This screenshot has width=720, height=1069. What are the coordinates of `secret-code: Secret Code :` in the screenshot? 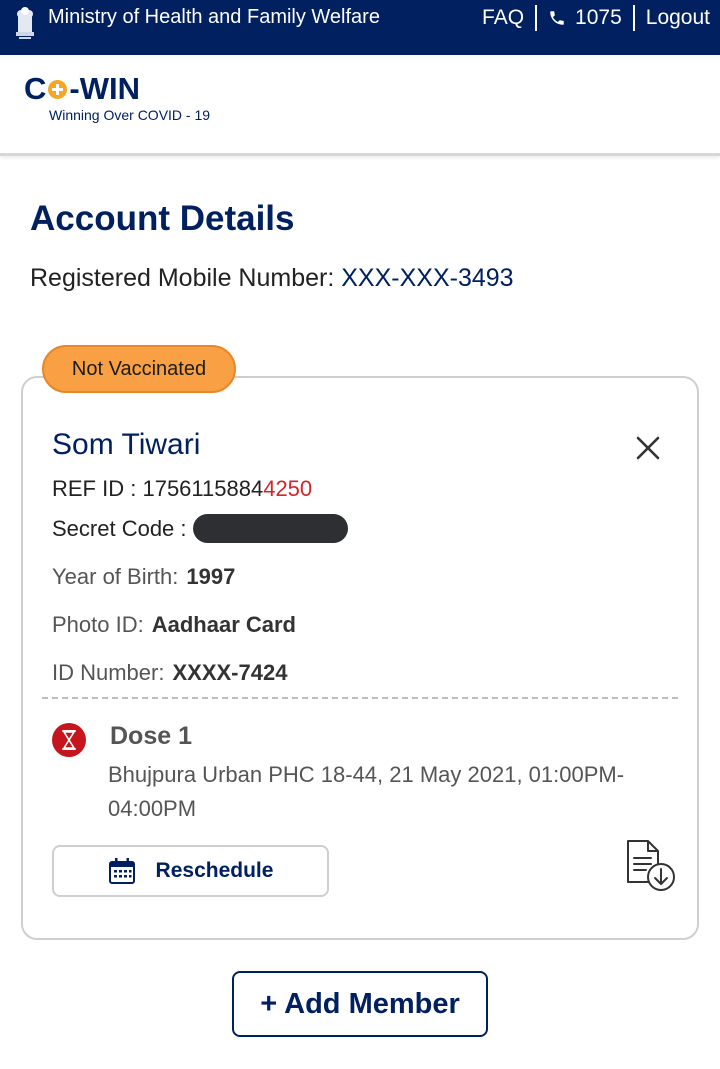 It's located at (200, 528).